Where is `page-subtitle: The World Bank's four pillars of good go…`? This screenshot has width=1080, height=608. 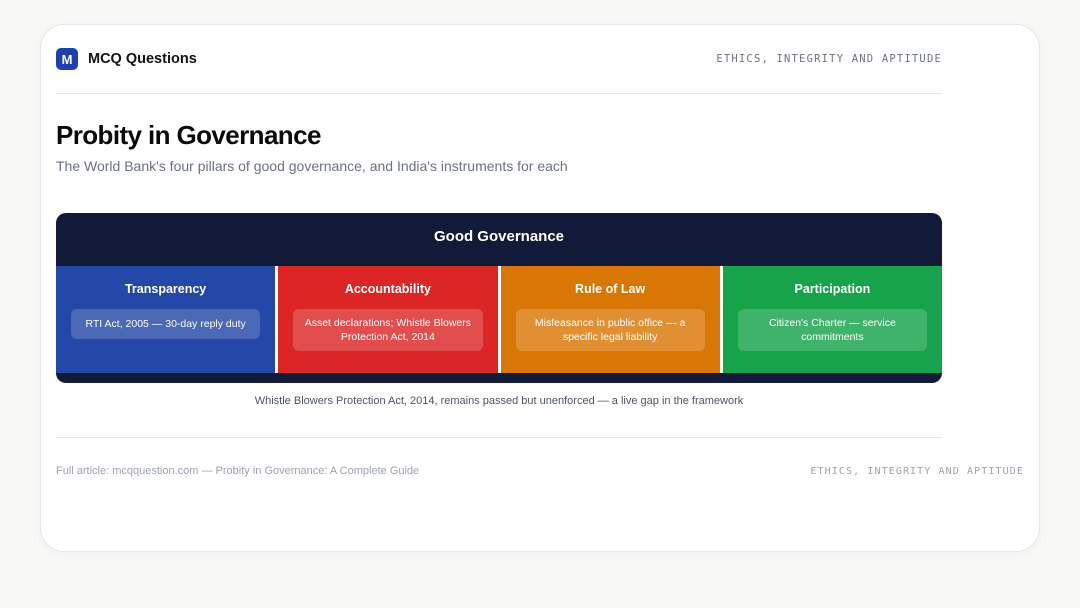
page-subtitle: The World Bank's four pillars of good go… is located at coordinates (312, 166).